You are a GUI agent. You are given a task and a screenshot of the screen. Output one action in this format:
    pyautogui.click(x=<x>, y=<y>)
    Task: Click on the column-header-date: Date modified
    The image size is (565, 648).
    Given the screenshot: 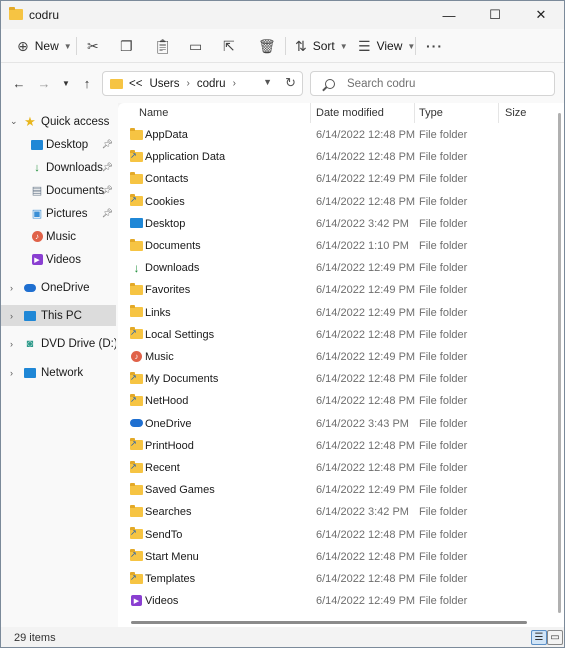 What is the action you would take?
    pyautogui.click(x=350, y=113)
    